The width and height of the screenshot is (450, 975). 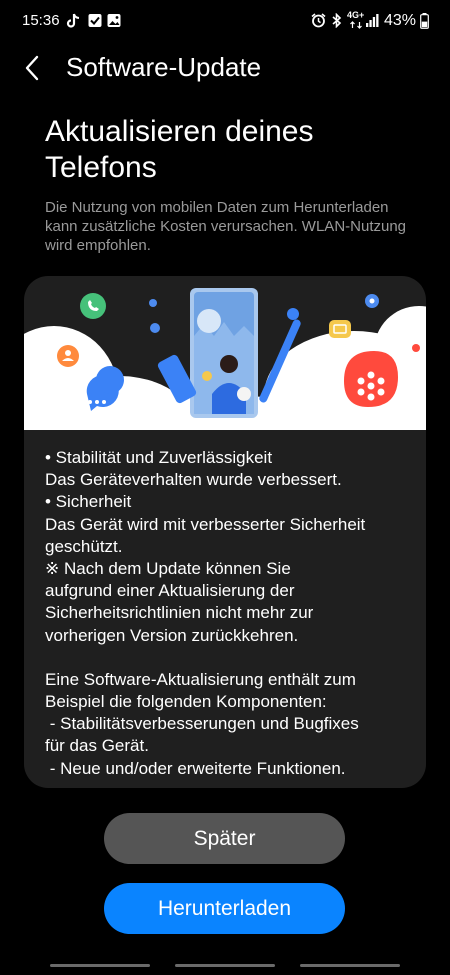 I want to click on release-note-line: ※ Nach dem Update können Sie, so click(x=168, y=569).